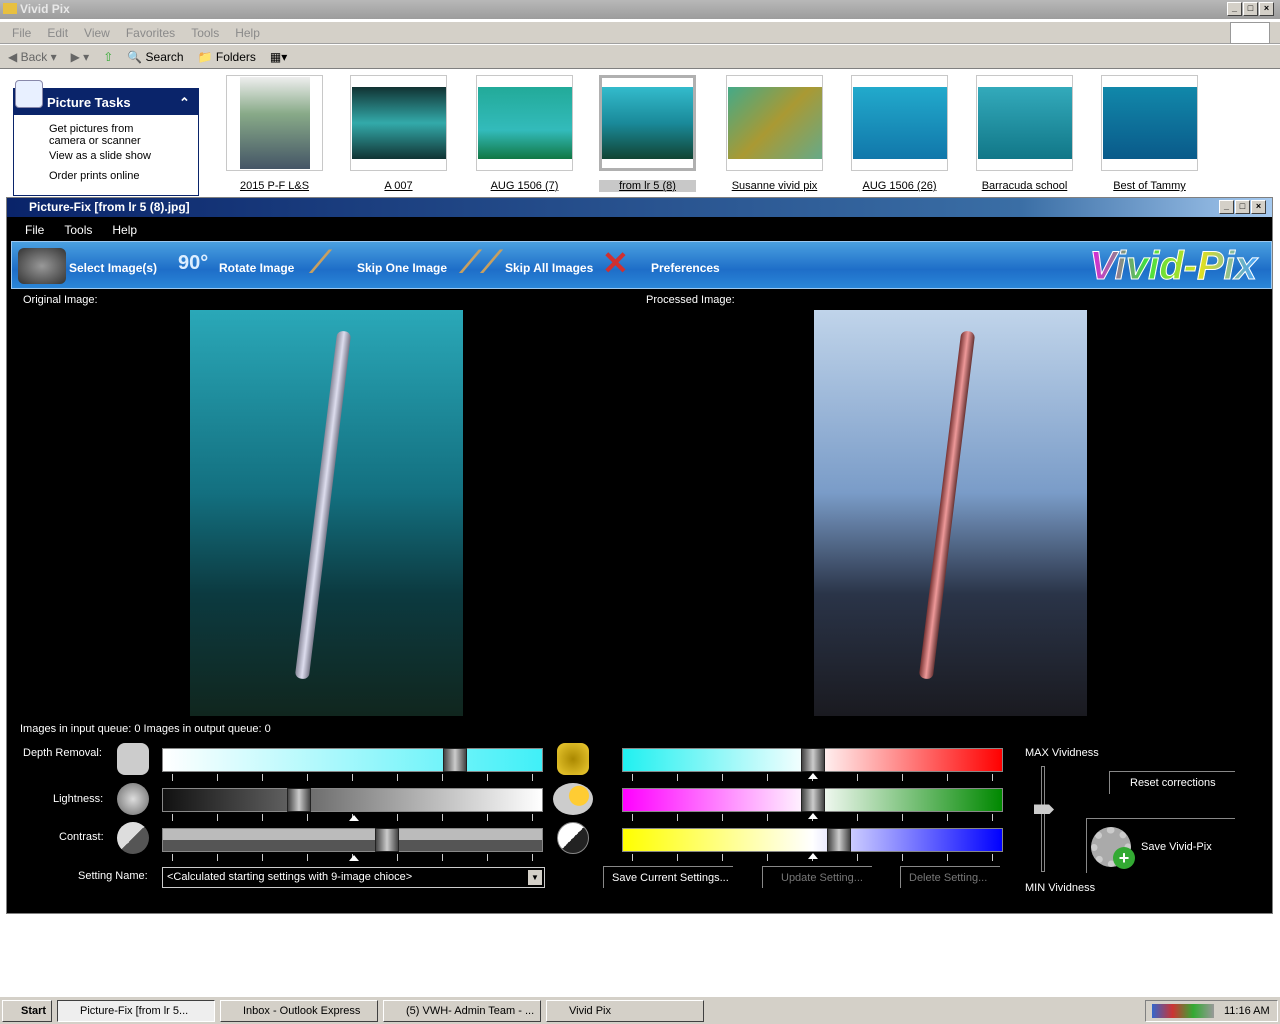  I want to click on yellow-blue-slider, so click(812, 845).